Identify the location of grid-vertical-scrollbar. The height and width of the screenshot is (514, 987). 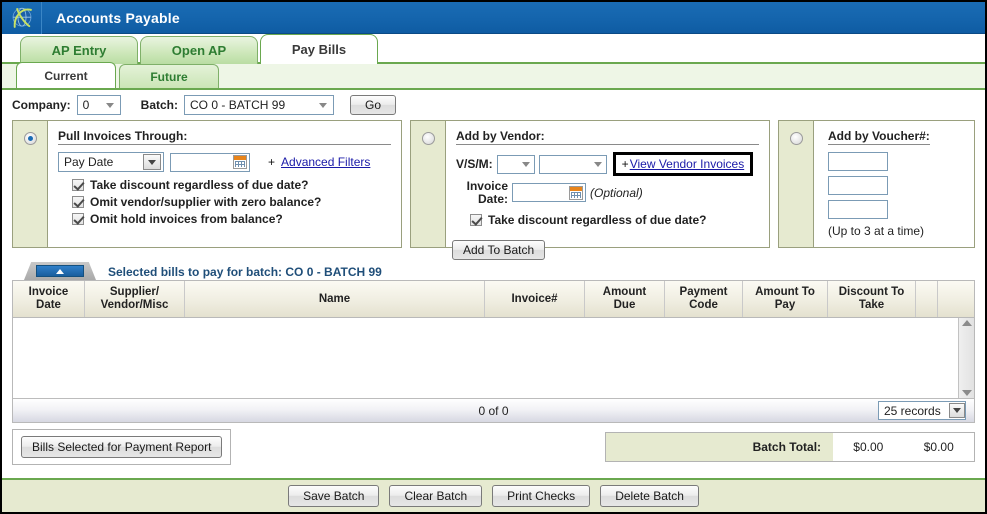
(966, 358).